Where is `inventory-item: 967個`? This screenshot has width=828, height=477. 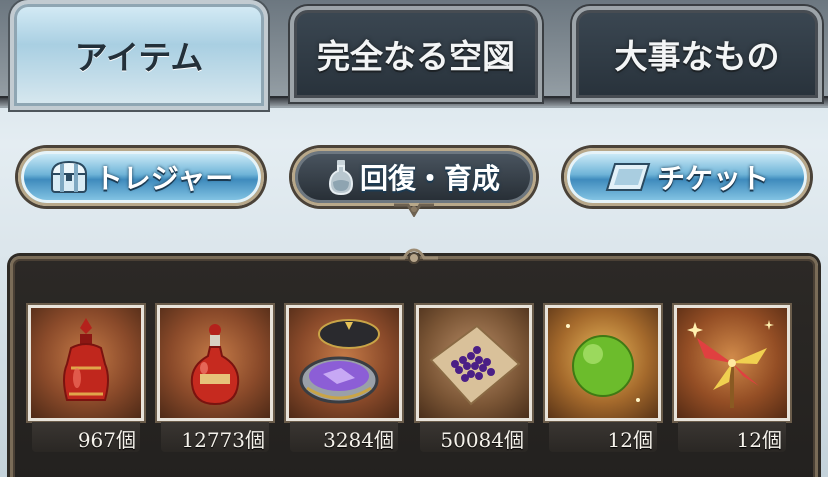 inventory-item: 967個 is located at coordinates (86, 380).